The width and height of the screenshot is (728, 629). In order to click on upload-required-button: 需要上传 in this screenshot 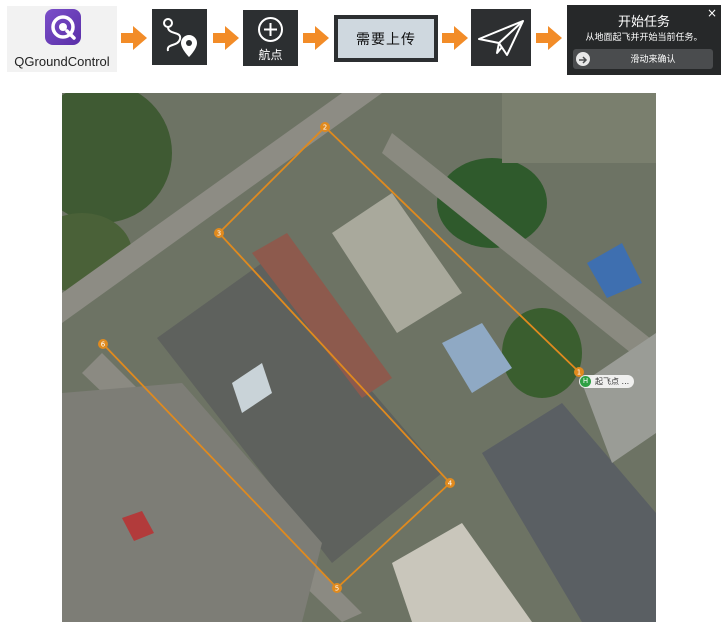, I will do `click(386, 38)`.